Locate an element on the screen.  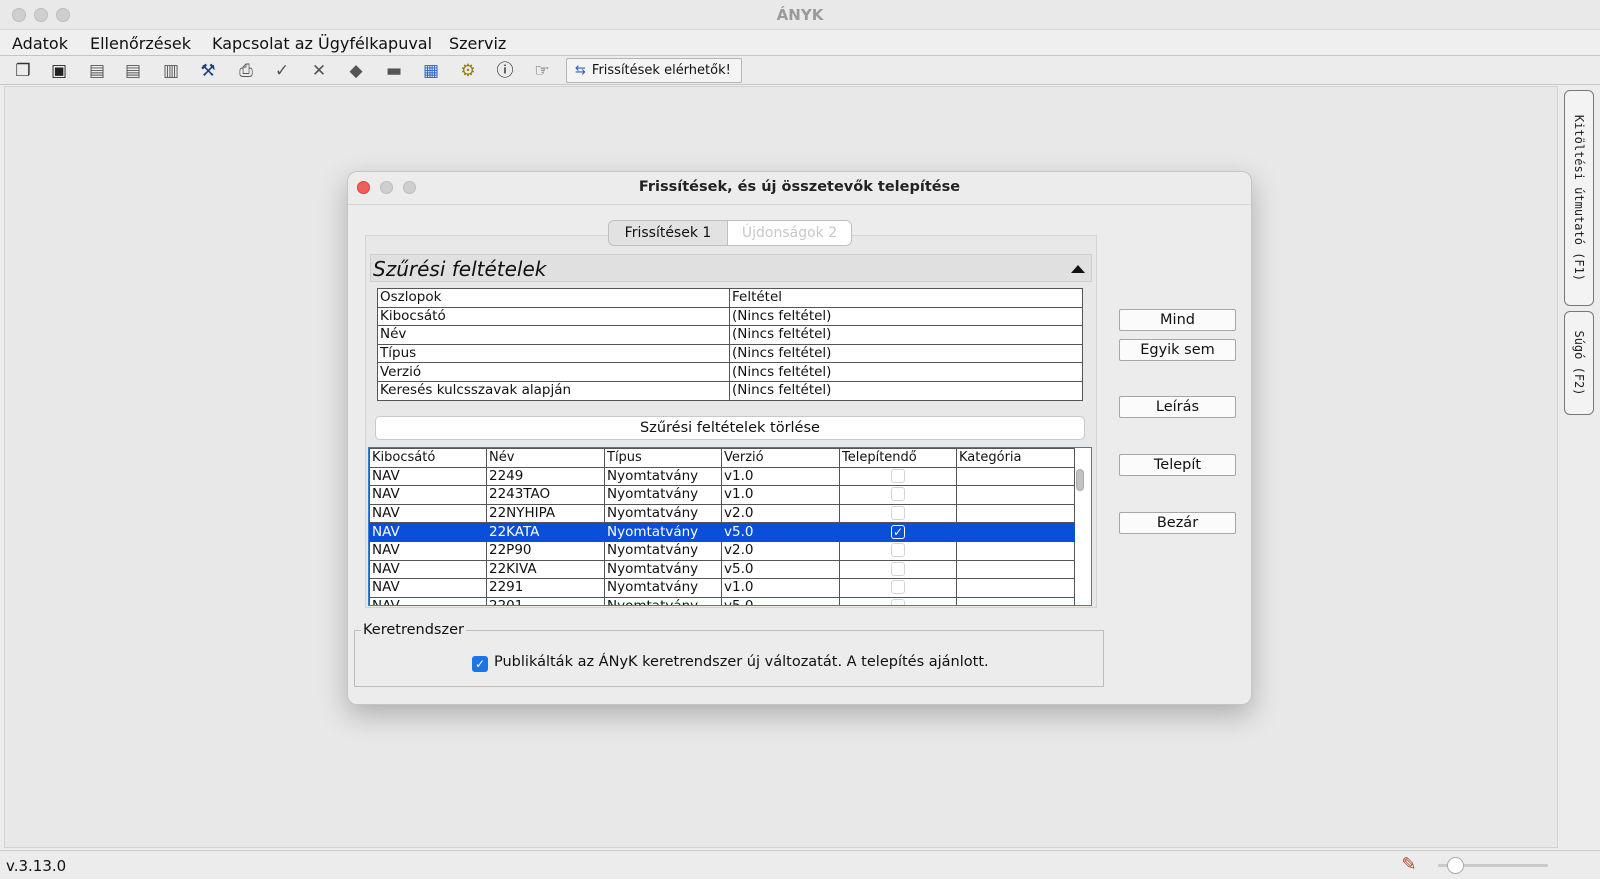
filter-row: Név (Nincs feltétel) is located at coordinates (730, 335).